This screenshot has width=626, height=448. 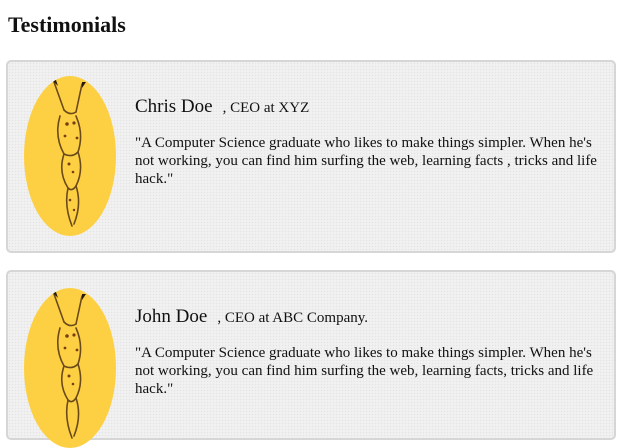 I want to click on testimonial-header: John Doe , CEO at ABC Company., so click(x=251, y=317).